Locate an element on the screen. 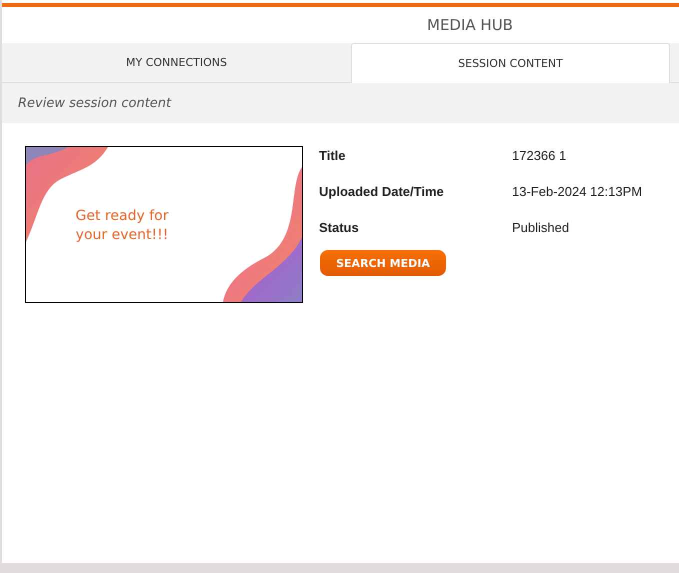  field-label: Status is located at coordinates (339, 228).